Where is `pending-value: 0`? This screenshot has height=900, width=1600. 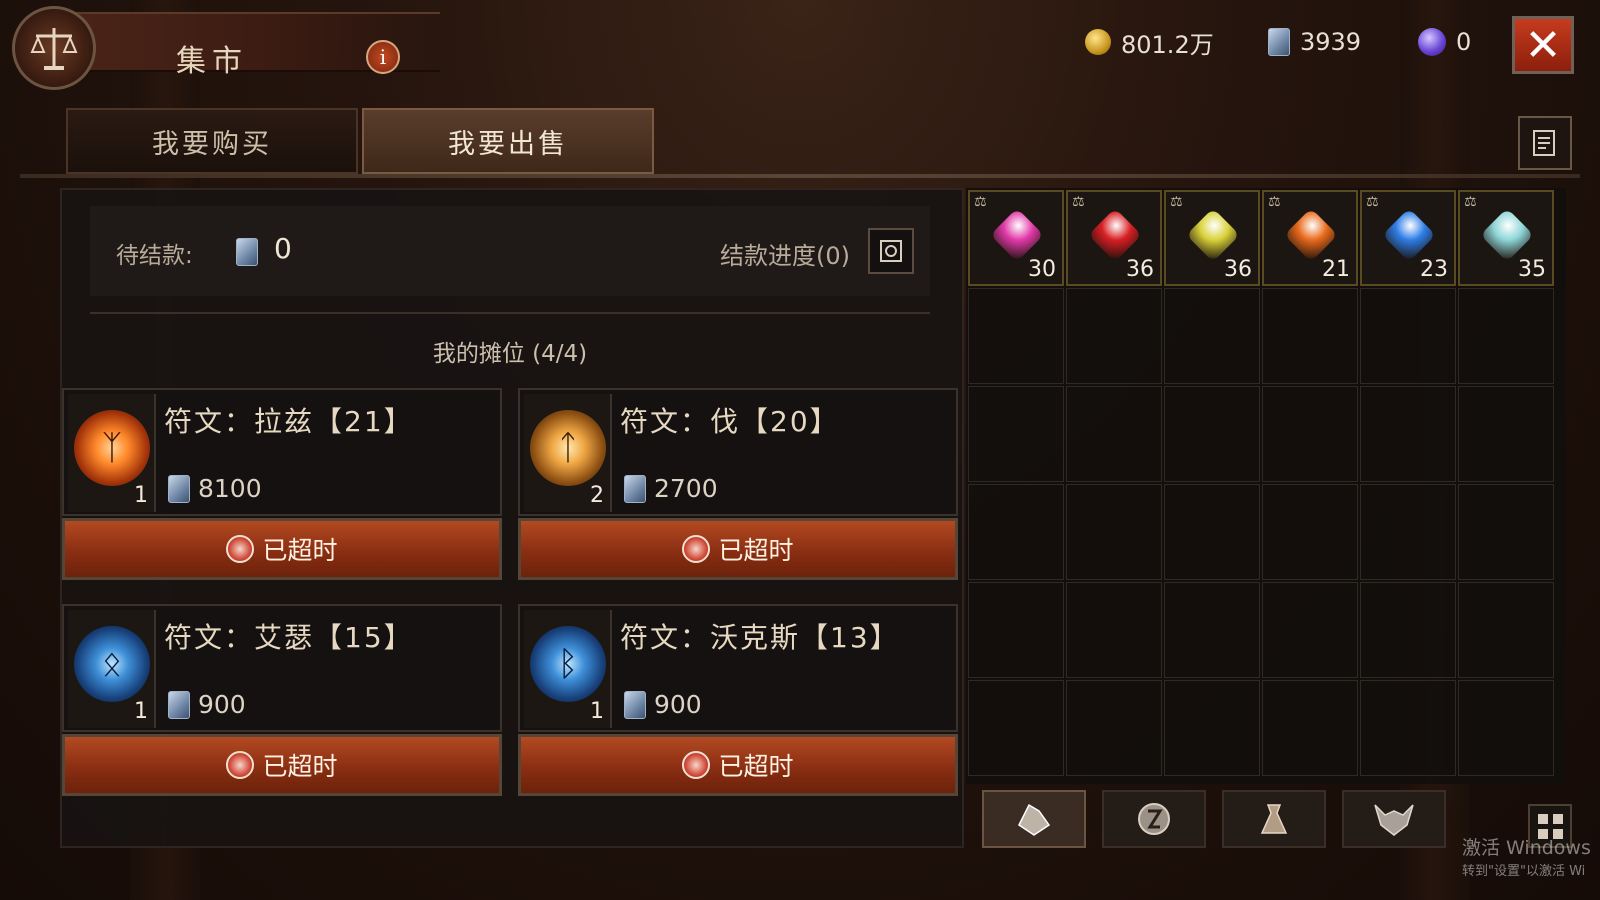
pending-value: 0 is located at coordinates (283, 248).